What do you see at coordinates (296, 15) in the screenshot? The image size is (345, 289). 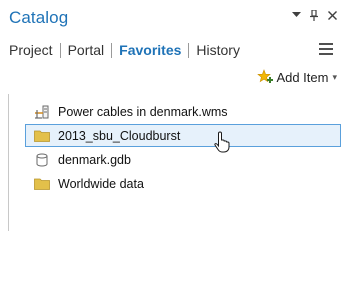 I see `options-dropdown-icon` at bounding box center [296, 15].